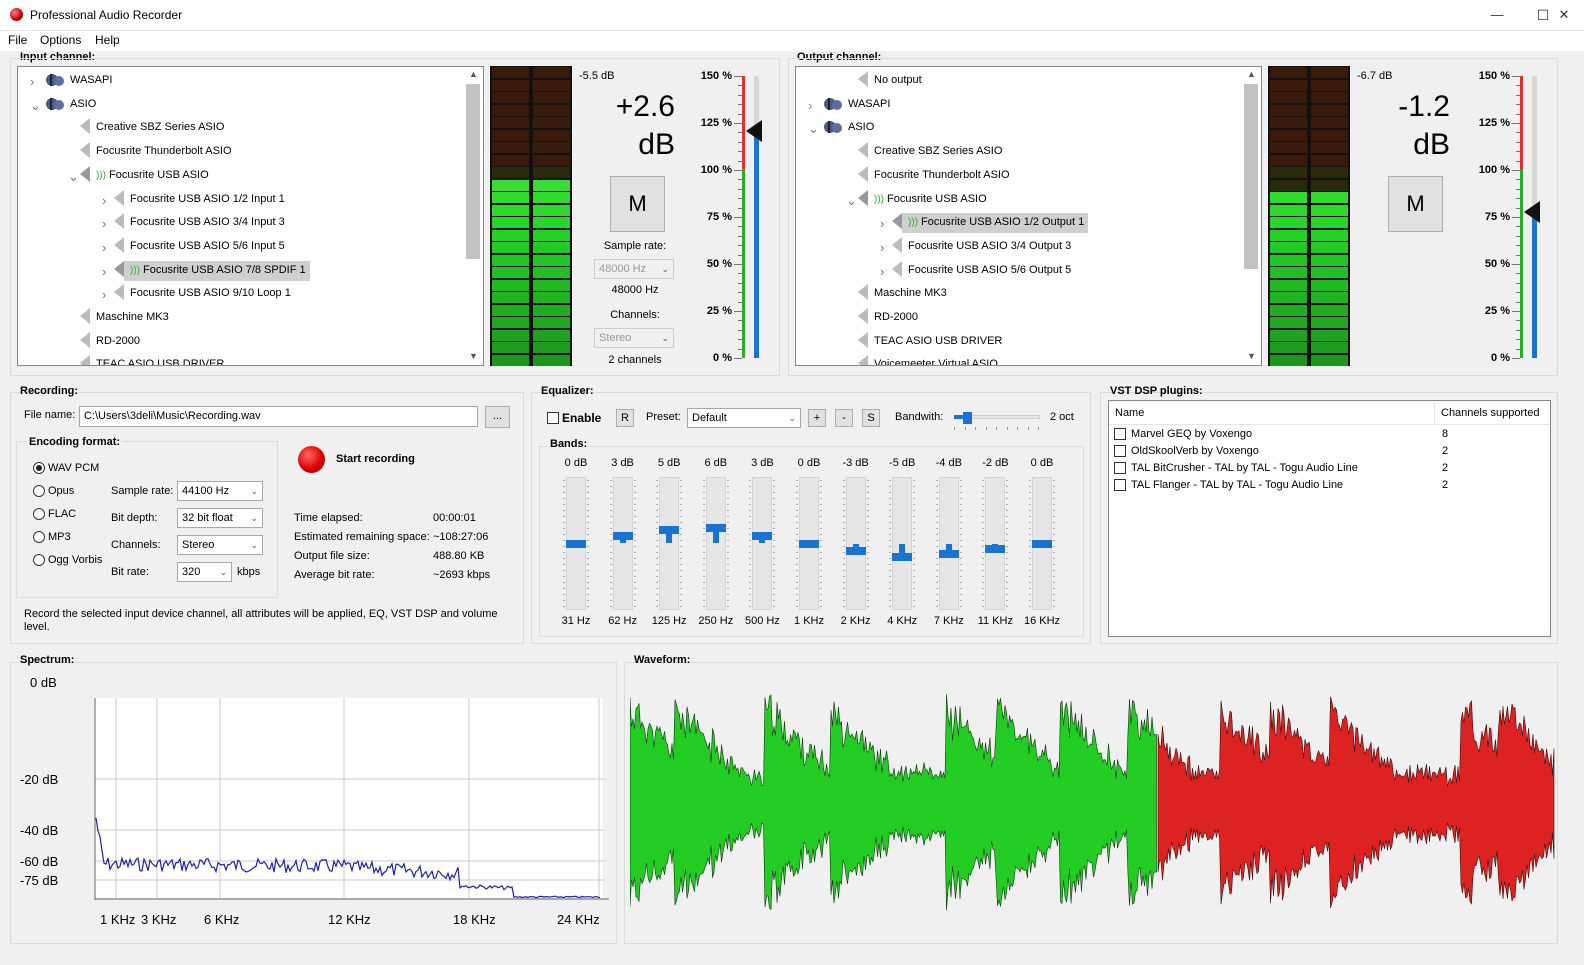 Image resolution: width=1584 pixels, height=965 pixels. I want to click on eq-reset-button: R, so click(625, 418).